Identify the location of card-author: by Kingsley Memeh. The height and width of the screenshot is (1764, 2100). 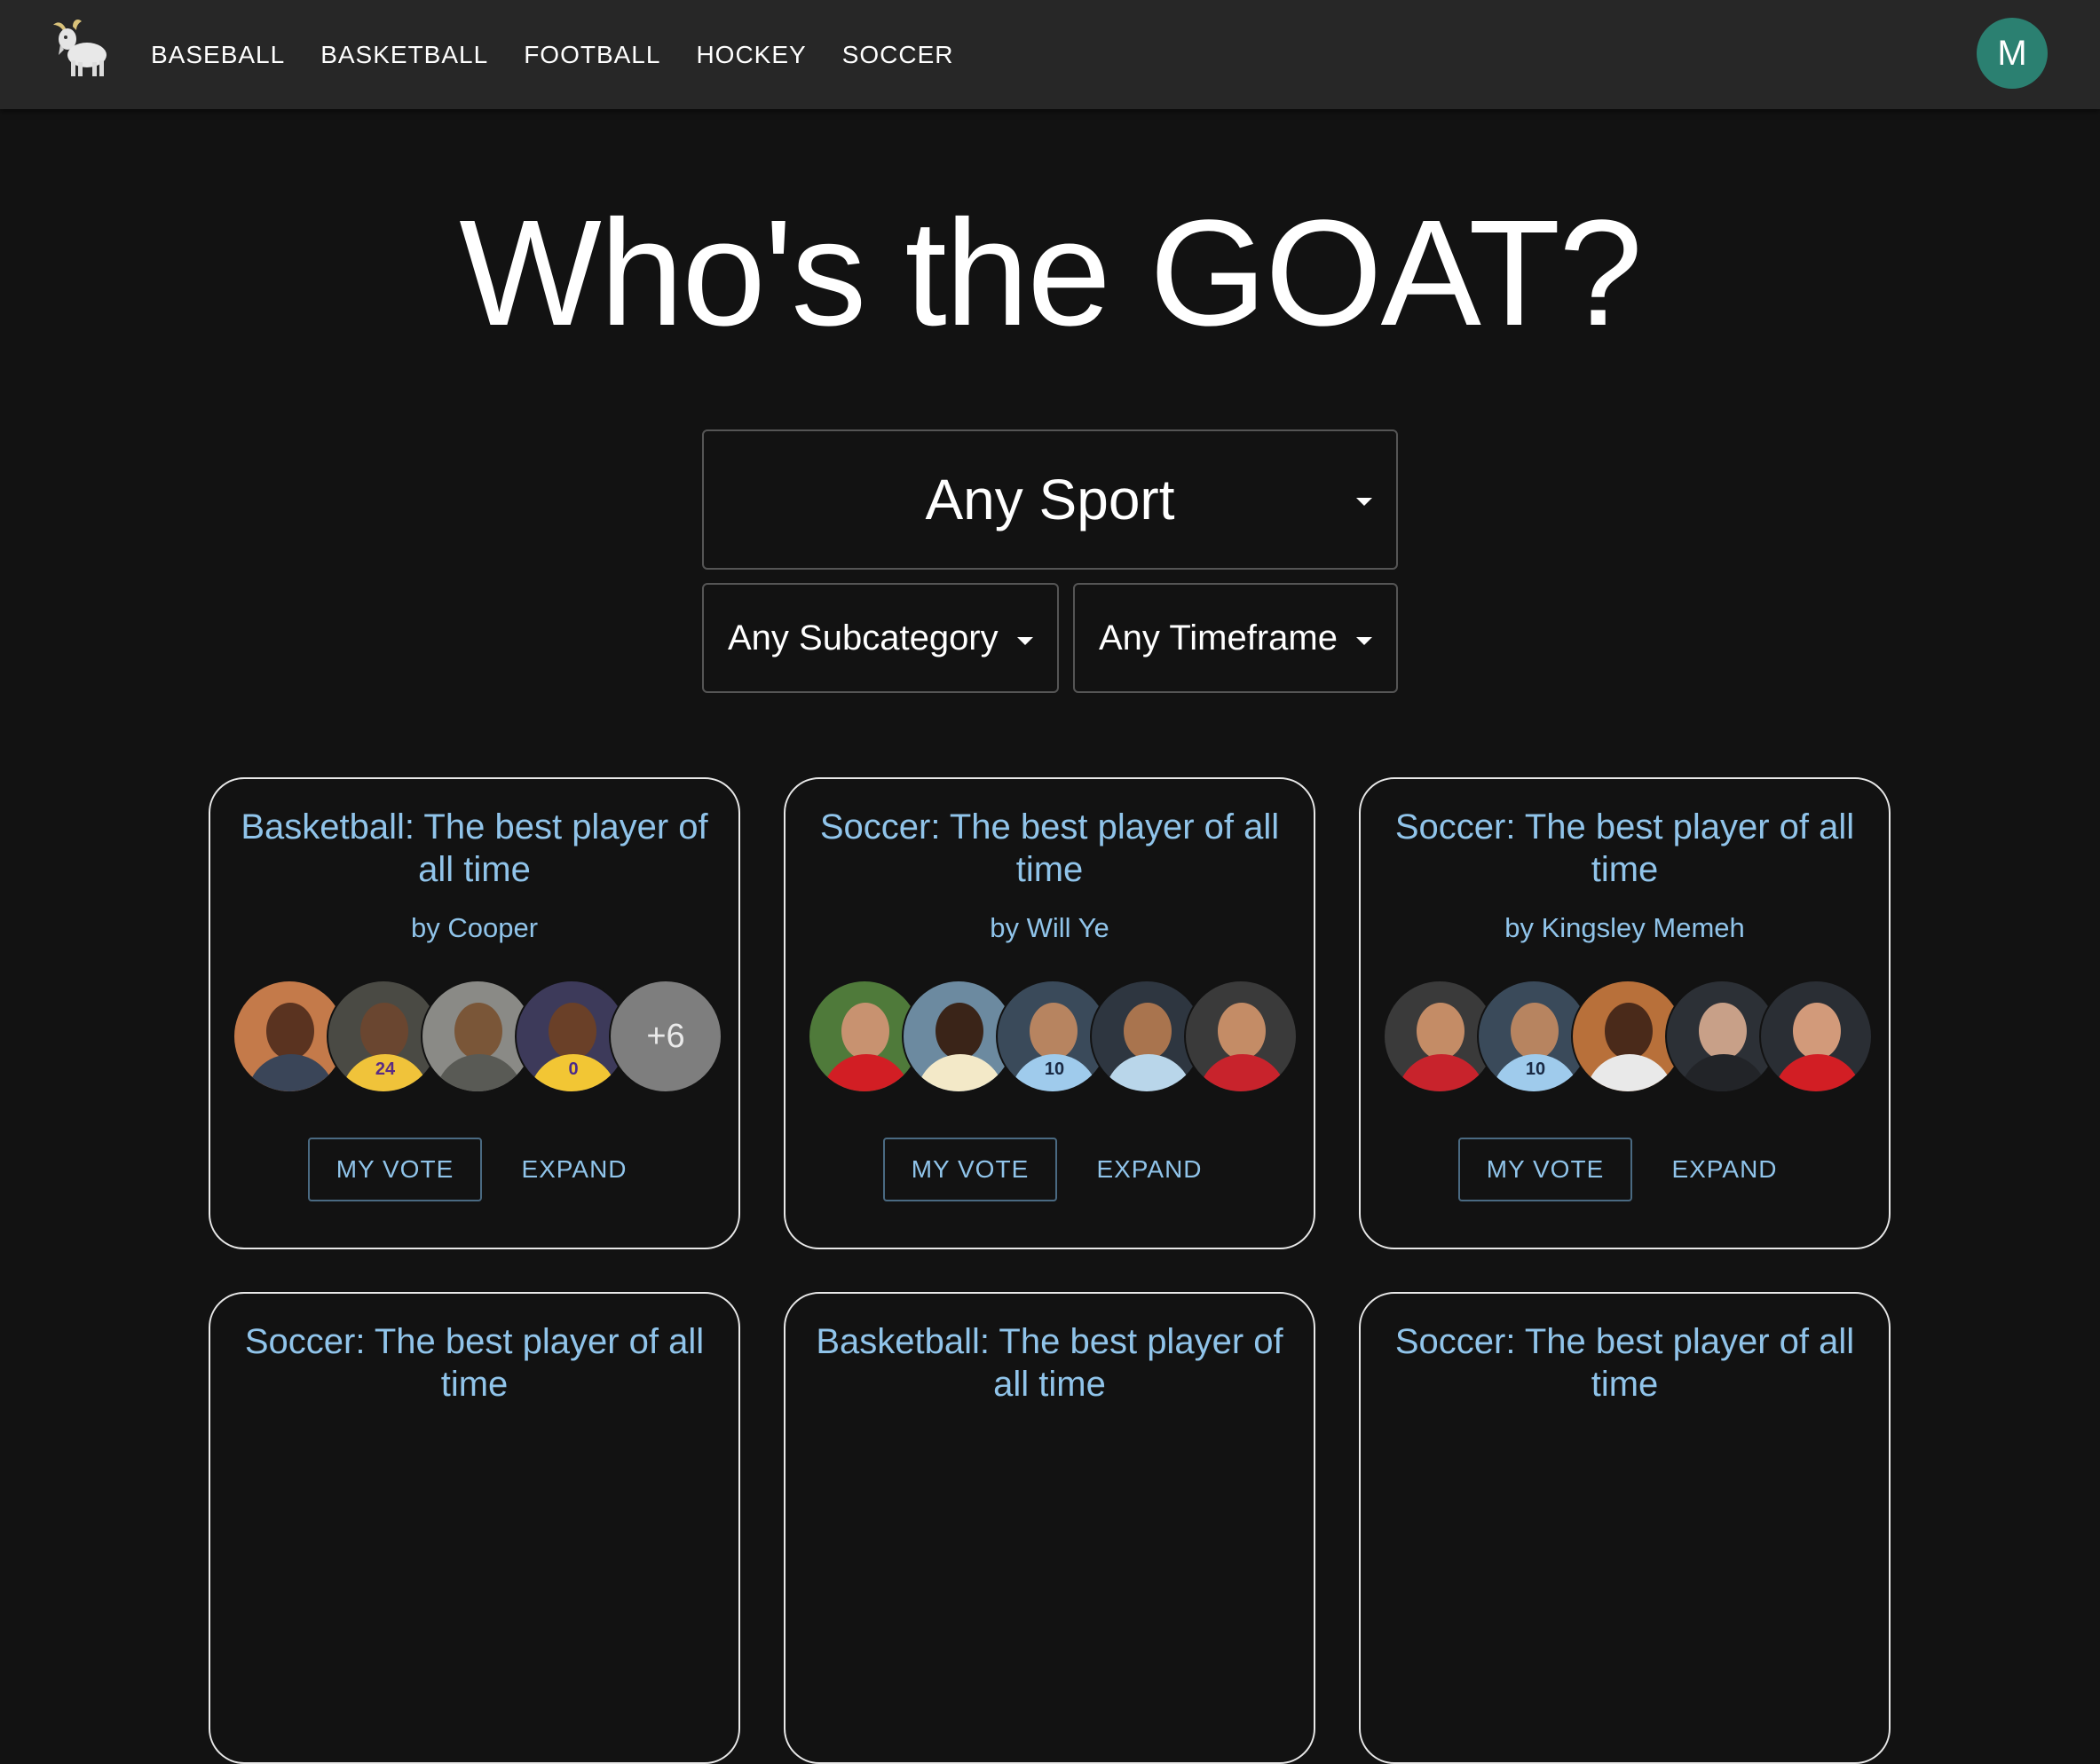
(1624, 928).